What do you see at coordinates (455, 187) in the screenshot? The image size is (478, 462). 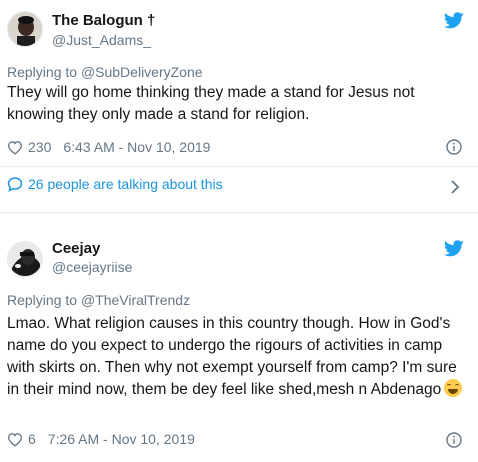 I see `chevron-right-icon` at bounding box center [455, 187].